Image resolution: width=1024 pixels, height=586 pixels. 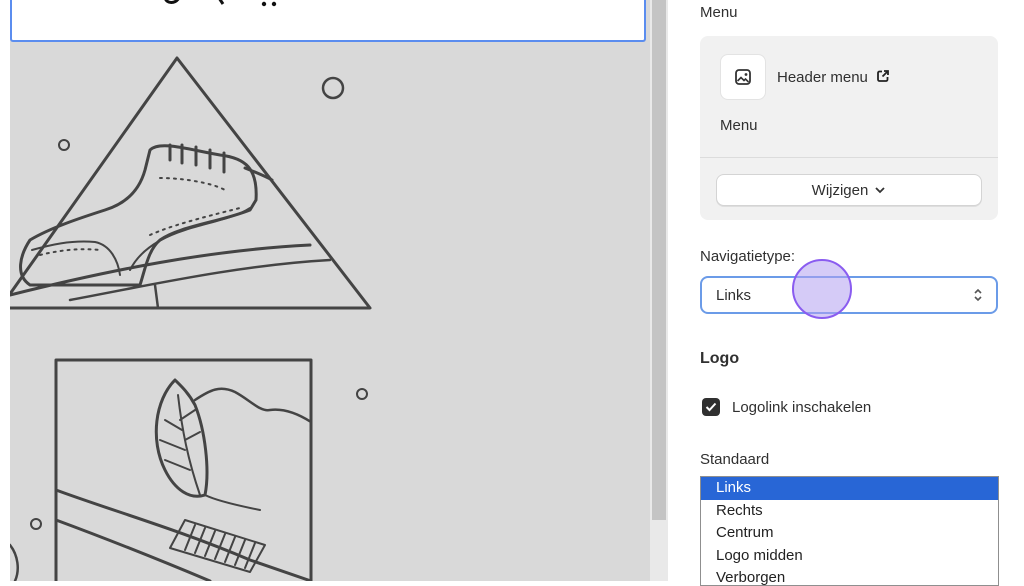 What do you see at coordinates (220, 3) in the screenshot?
I see `header-icons` at bounding box center [220, 3].